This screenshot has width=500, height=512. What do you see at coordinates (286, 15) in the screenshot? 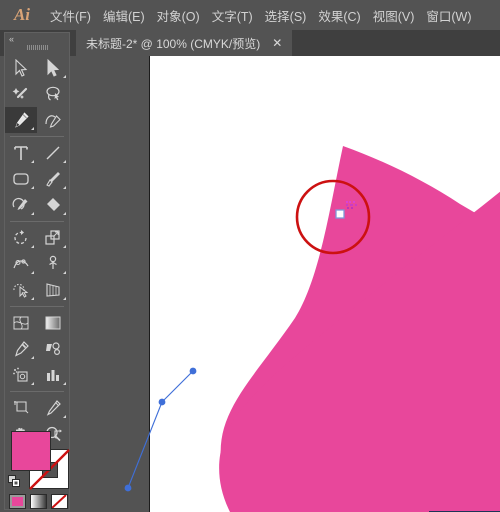
I see `menu-select: 选择(S)` at bounding box center [286, 15].